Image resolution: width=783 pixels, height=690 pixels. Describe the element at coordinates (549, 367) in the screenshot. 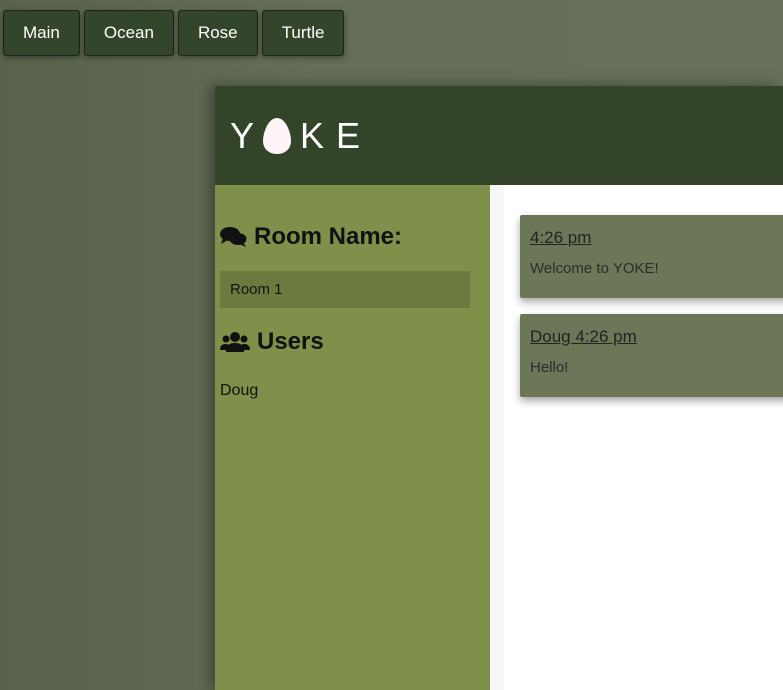

I see `message-text: Hello!` at that location.